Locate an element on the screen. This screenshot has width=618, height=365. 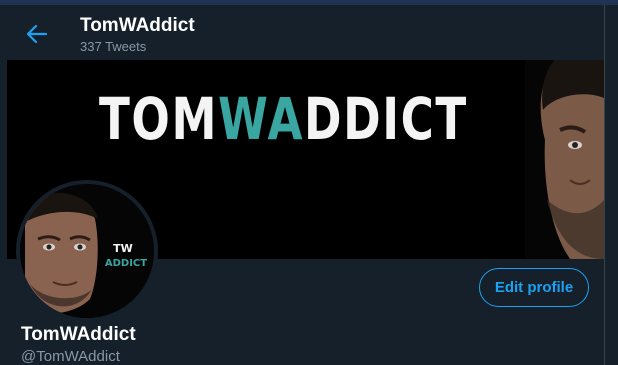
avatar-portrait: TW ADDICT is located at coordinates (87, 251).